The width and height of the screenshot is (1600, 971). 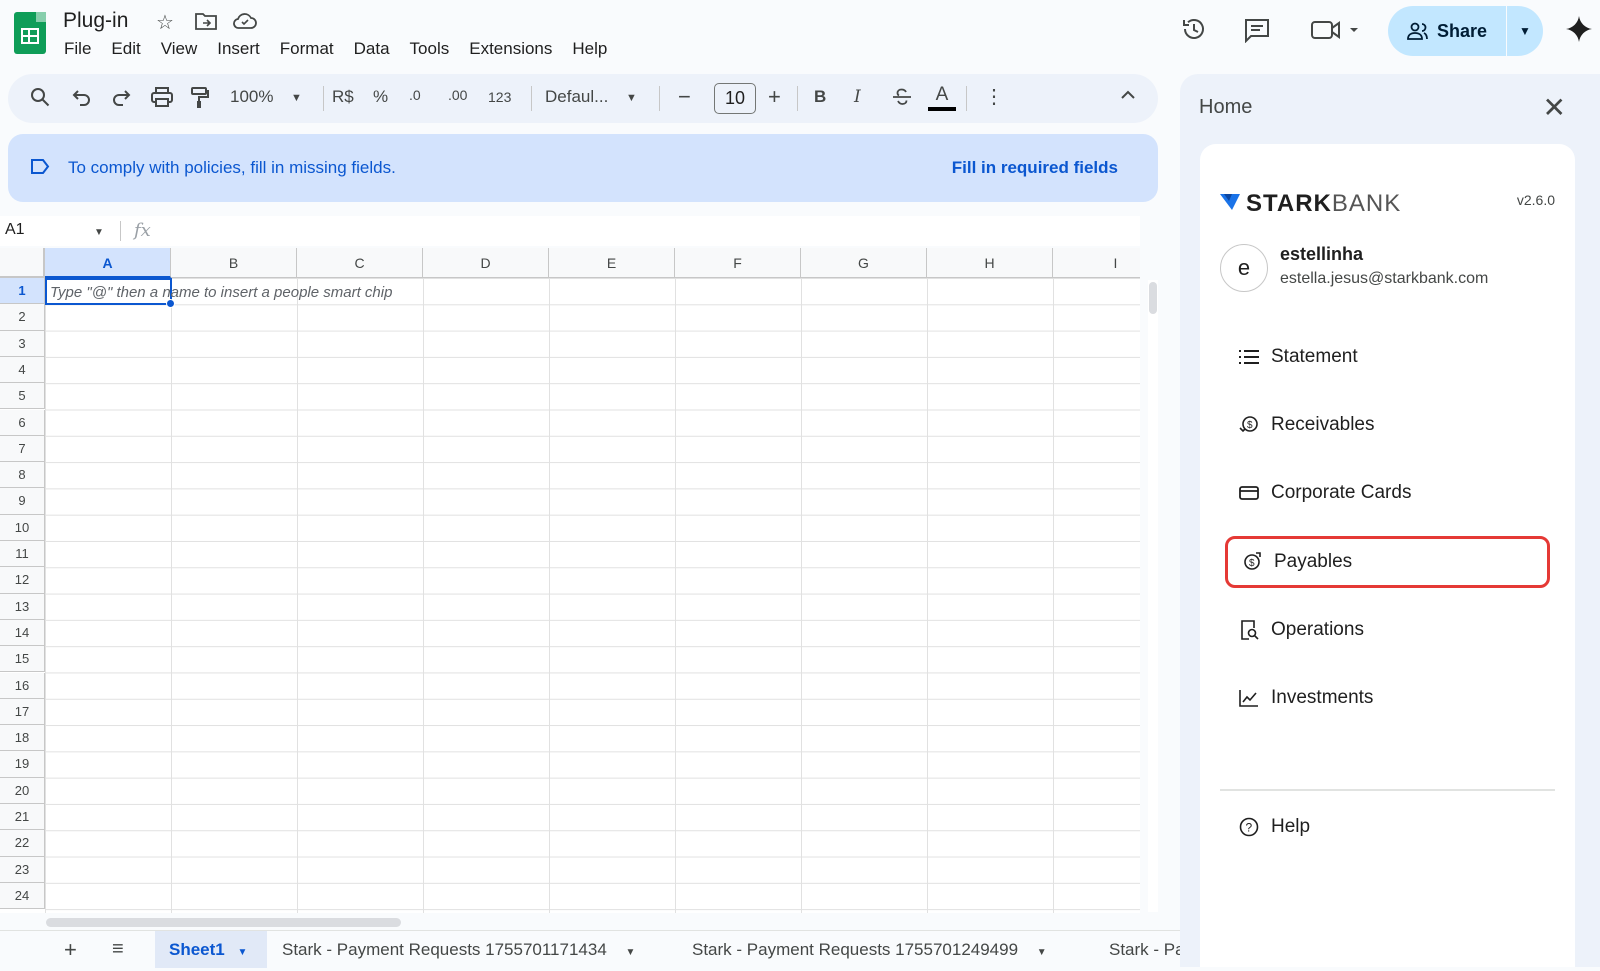 What do you see at coordinates (864, 263) in the screenshot?
I see `column-header: G` at bounding box center [864, 263].